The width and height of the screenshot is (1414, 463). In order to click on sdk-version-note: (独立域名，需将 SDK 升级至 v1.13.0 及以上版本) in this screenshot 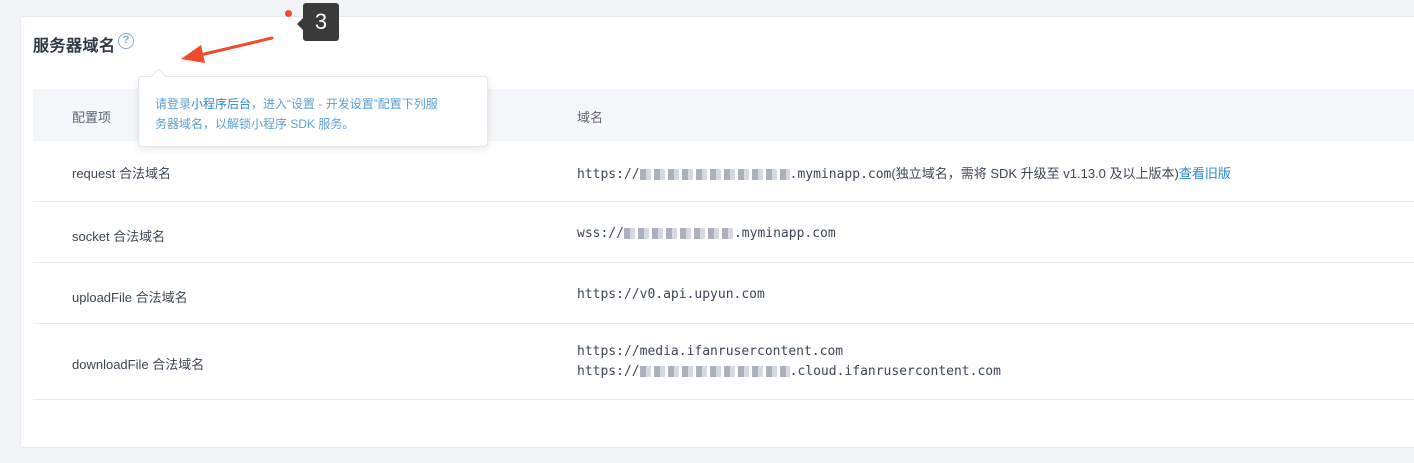, I will do `click(1035, 173)`.